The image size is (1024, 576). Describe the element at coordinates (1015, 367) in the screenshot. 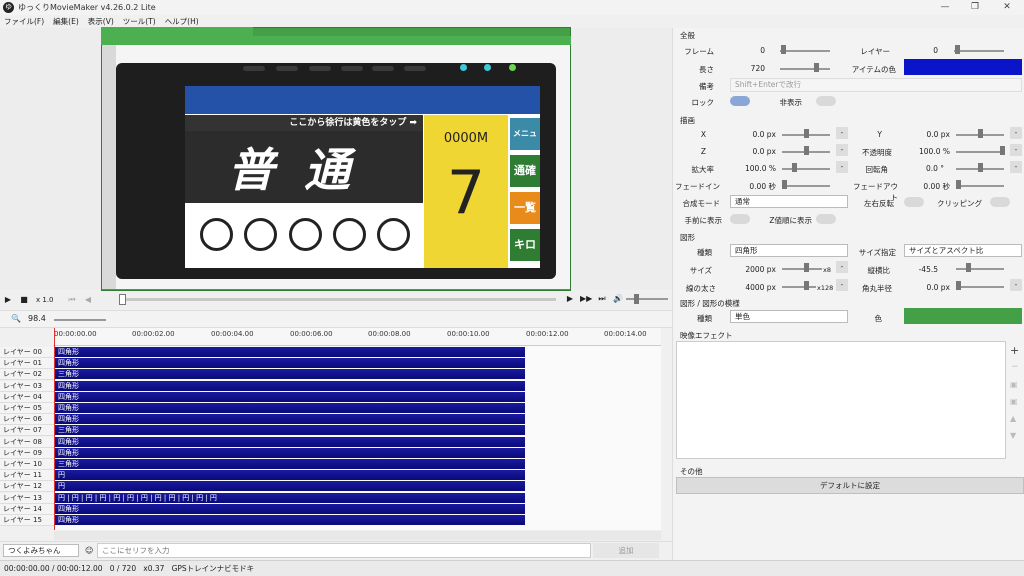

I see `remove-effect-icon: −` at that location.